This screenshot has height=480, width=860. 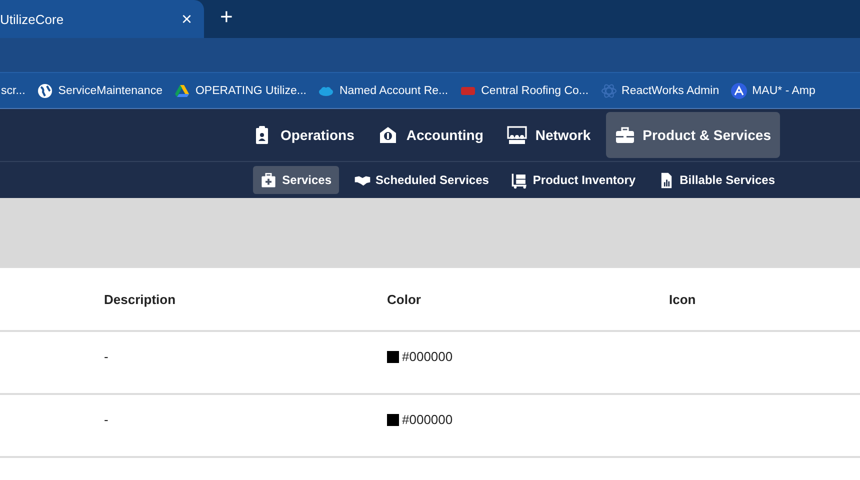 I want to click on nav-tab: Product & Services, so click(x=693, y=135).